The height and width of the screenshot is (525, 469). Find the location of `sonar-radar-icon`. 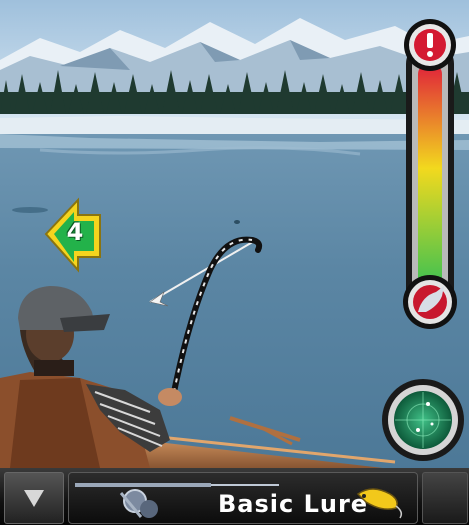

sonar-radar-icon is located at coordinates (423, 420).